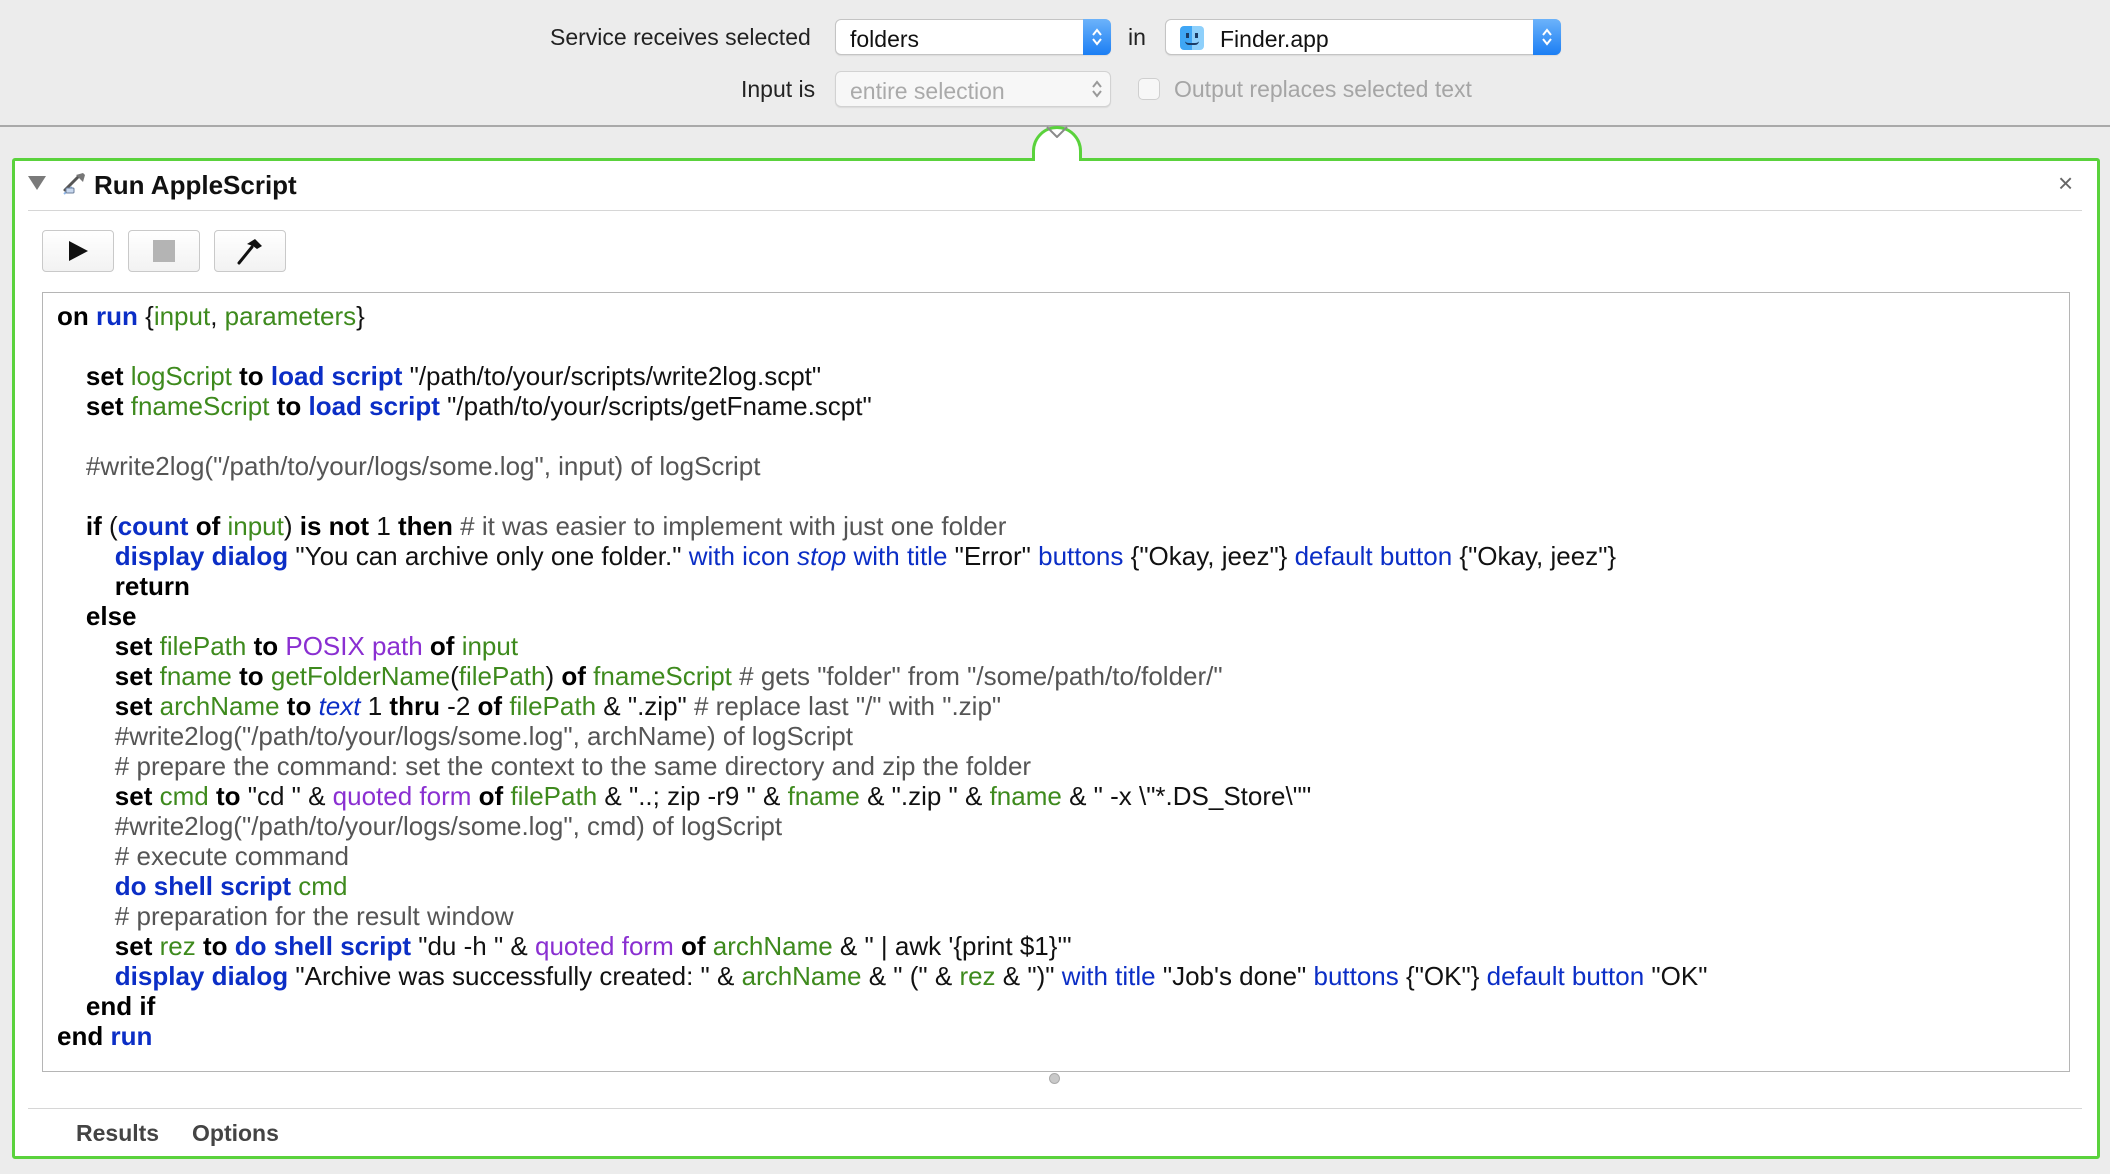 The image size is (2110, 1174). What do you see at coordinates (473, 946) in the screenshot?
I see `code-token: "du -h " &` at bounding box center [473, 946].